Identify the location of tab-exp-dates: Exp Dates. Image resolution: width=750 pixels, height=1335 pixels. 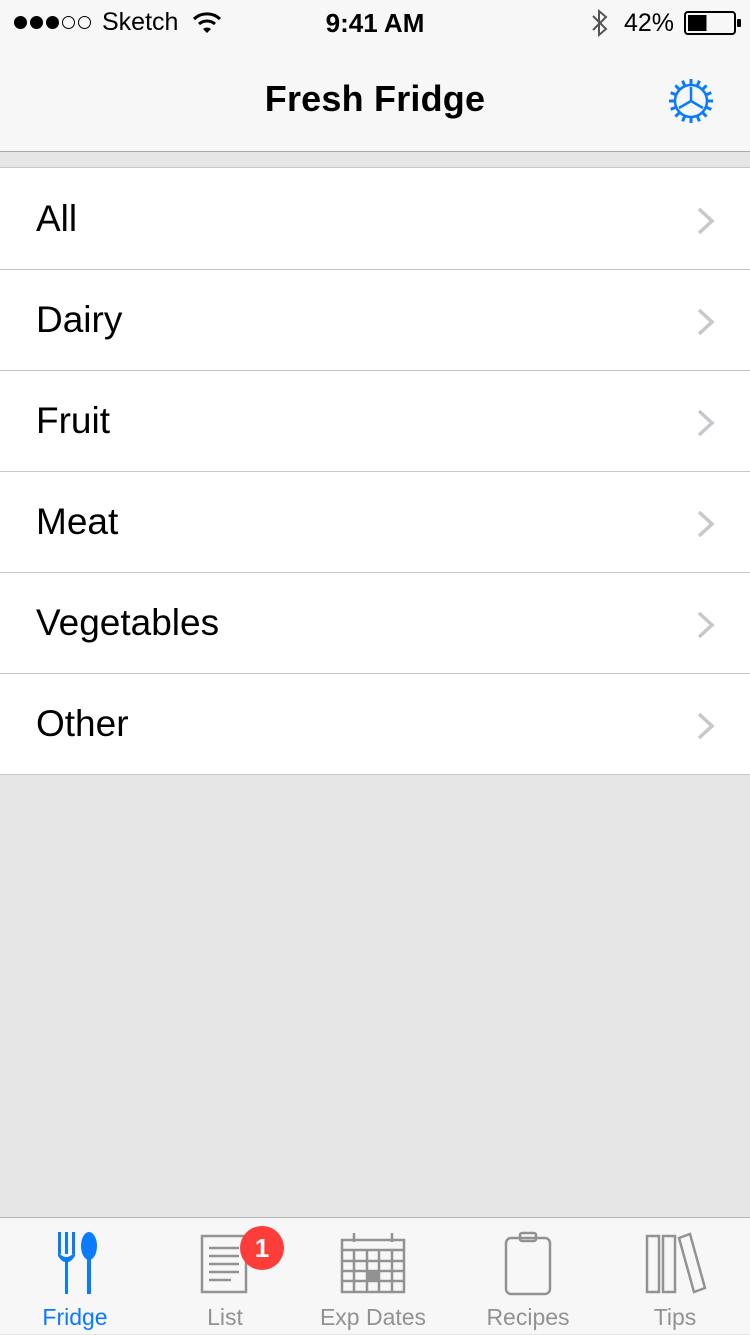
(373, 1276).